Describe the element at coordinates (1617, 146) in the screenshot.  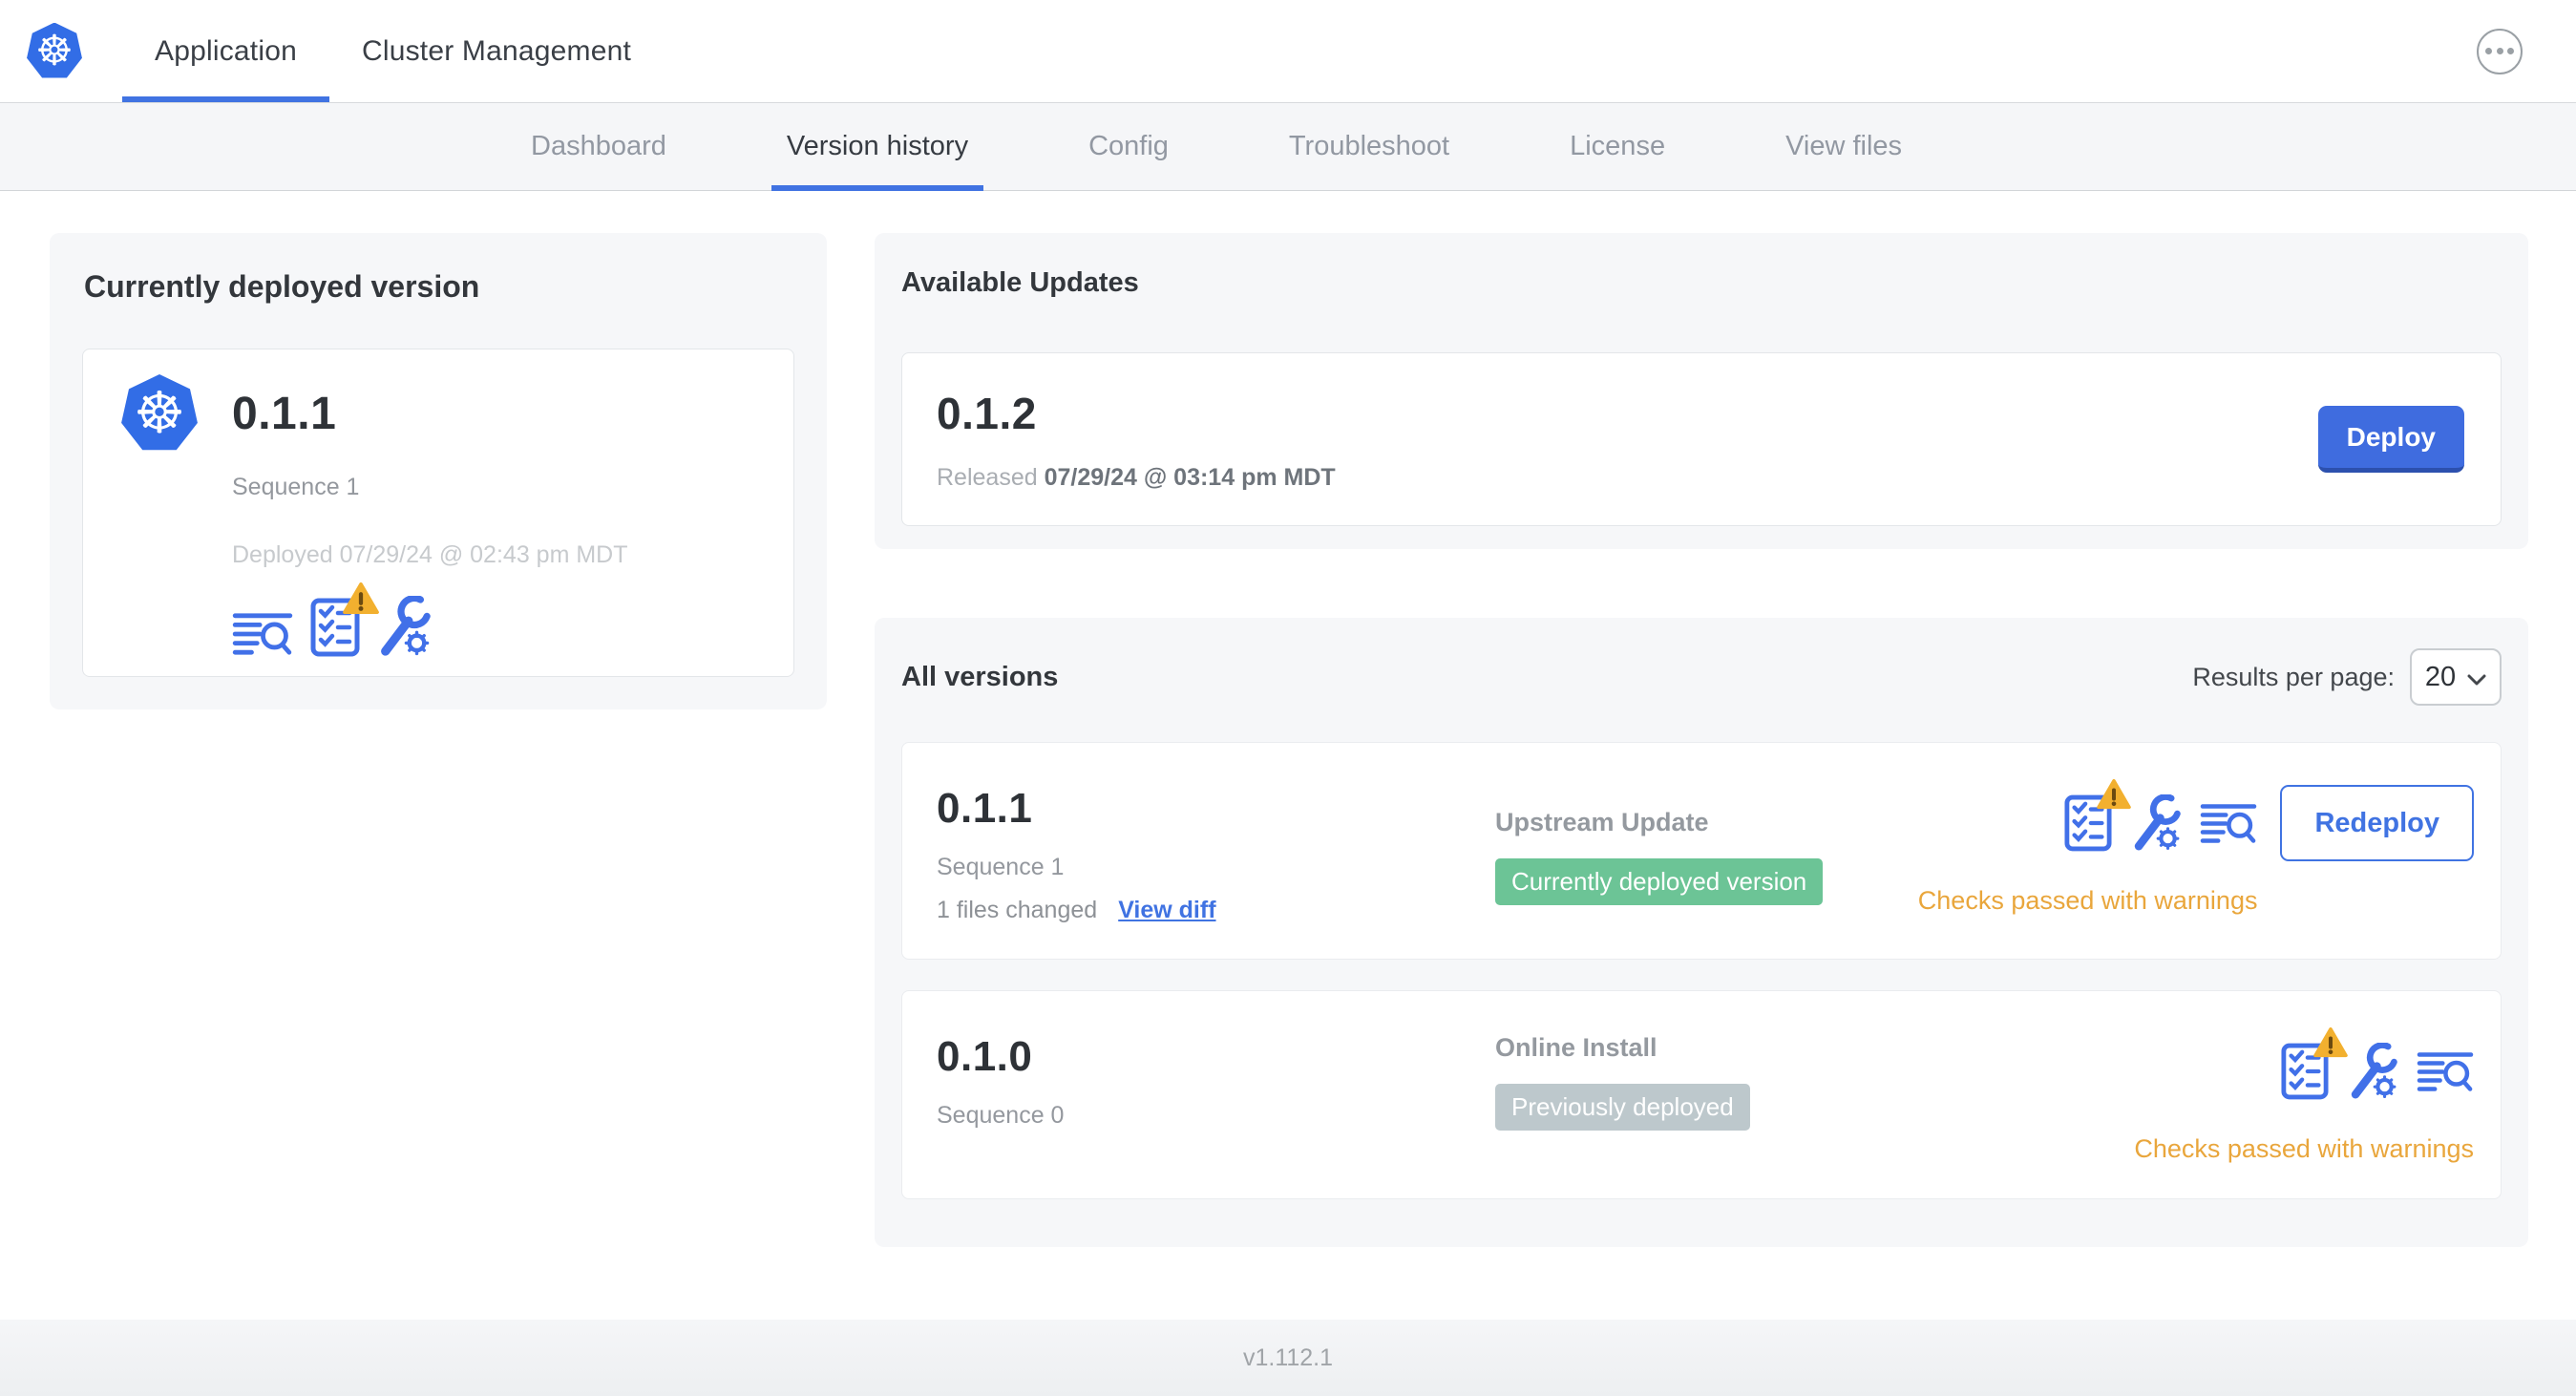
I see `tab-license: License` at that location.